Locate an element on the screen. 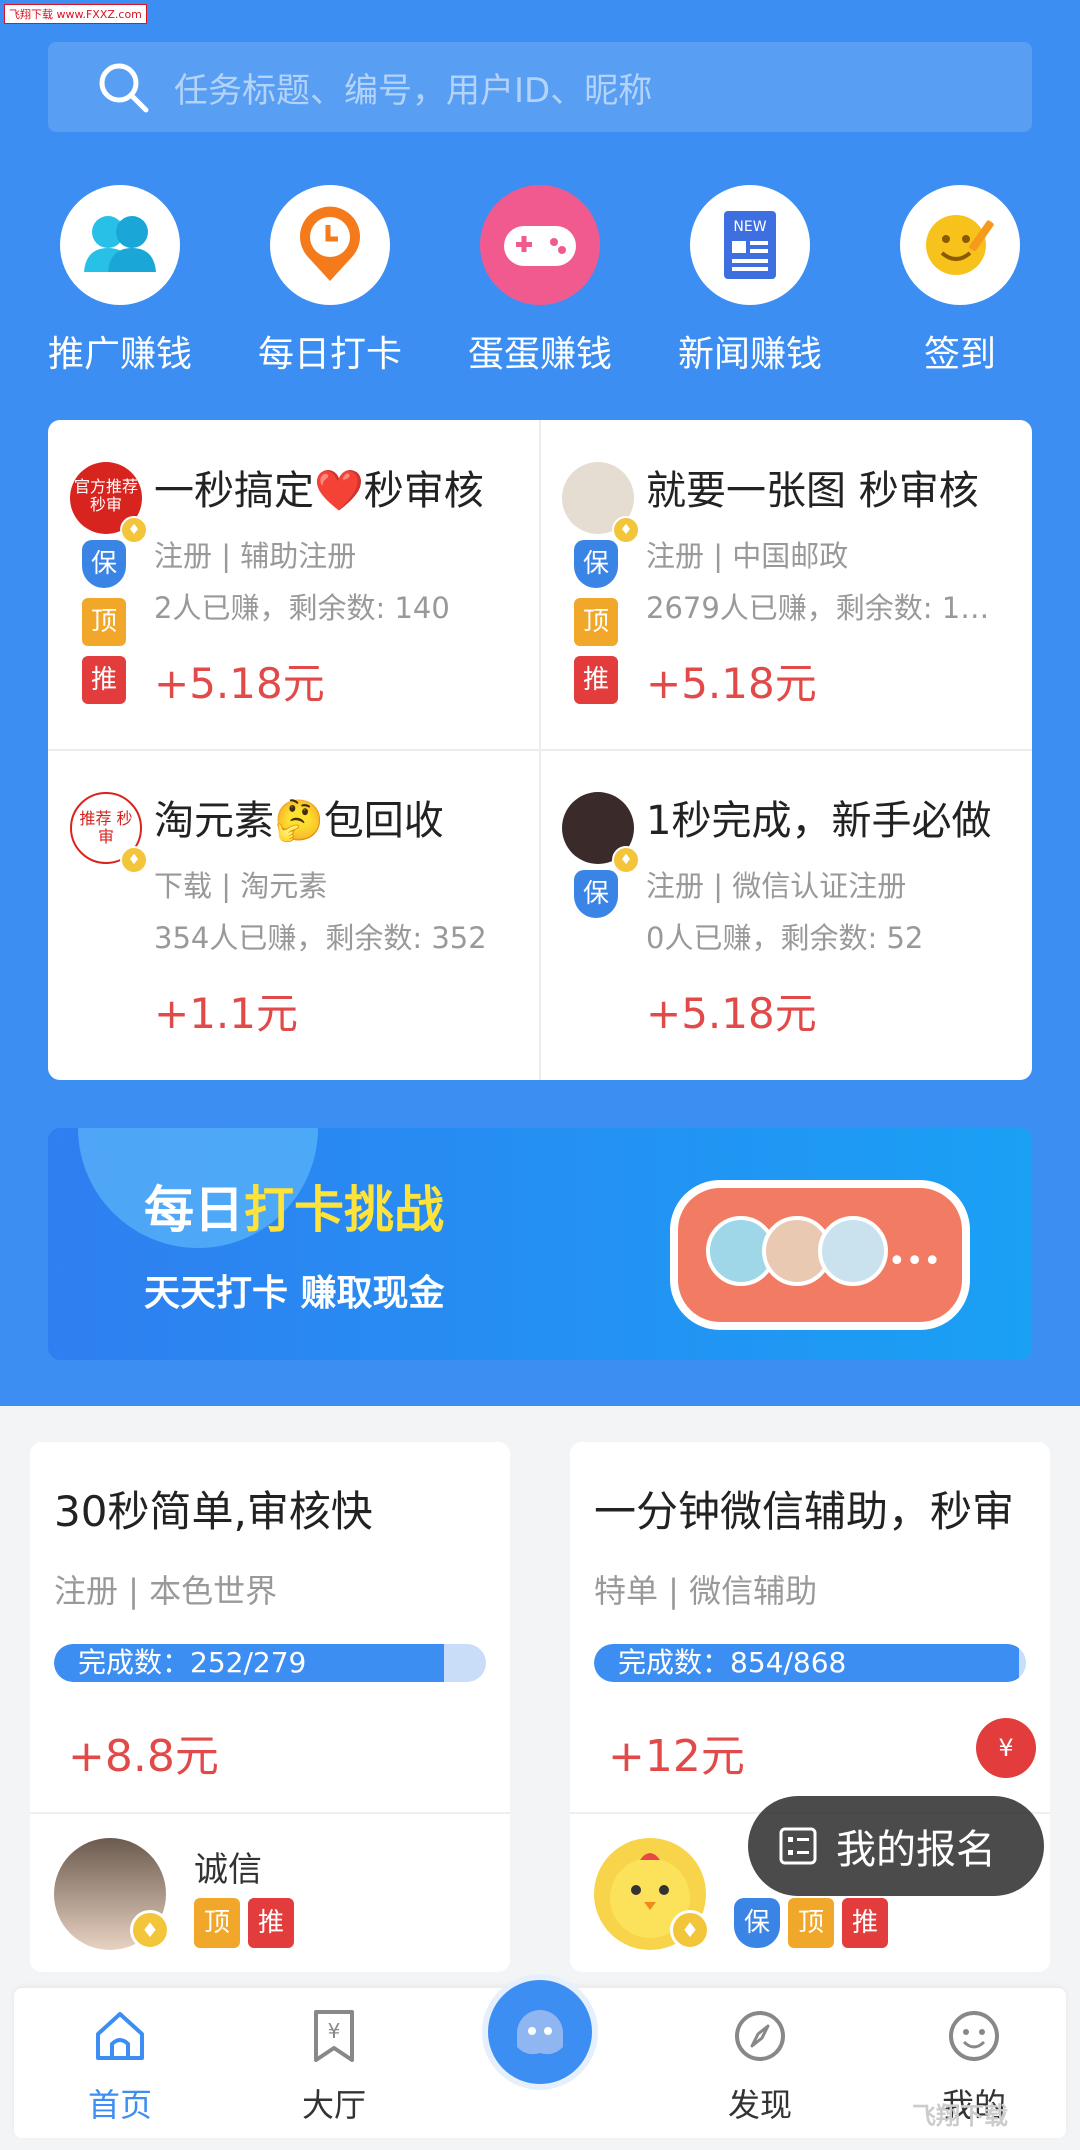 The height and width of the screenshot is (2150, 1080). task-category: 注册 | 微信认证注册 is located at coordinates (776, 886).